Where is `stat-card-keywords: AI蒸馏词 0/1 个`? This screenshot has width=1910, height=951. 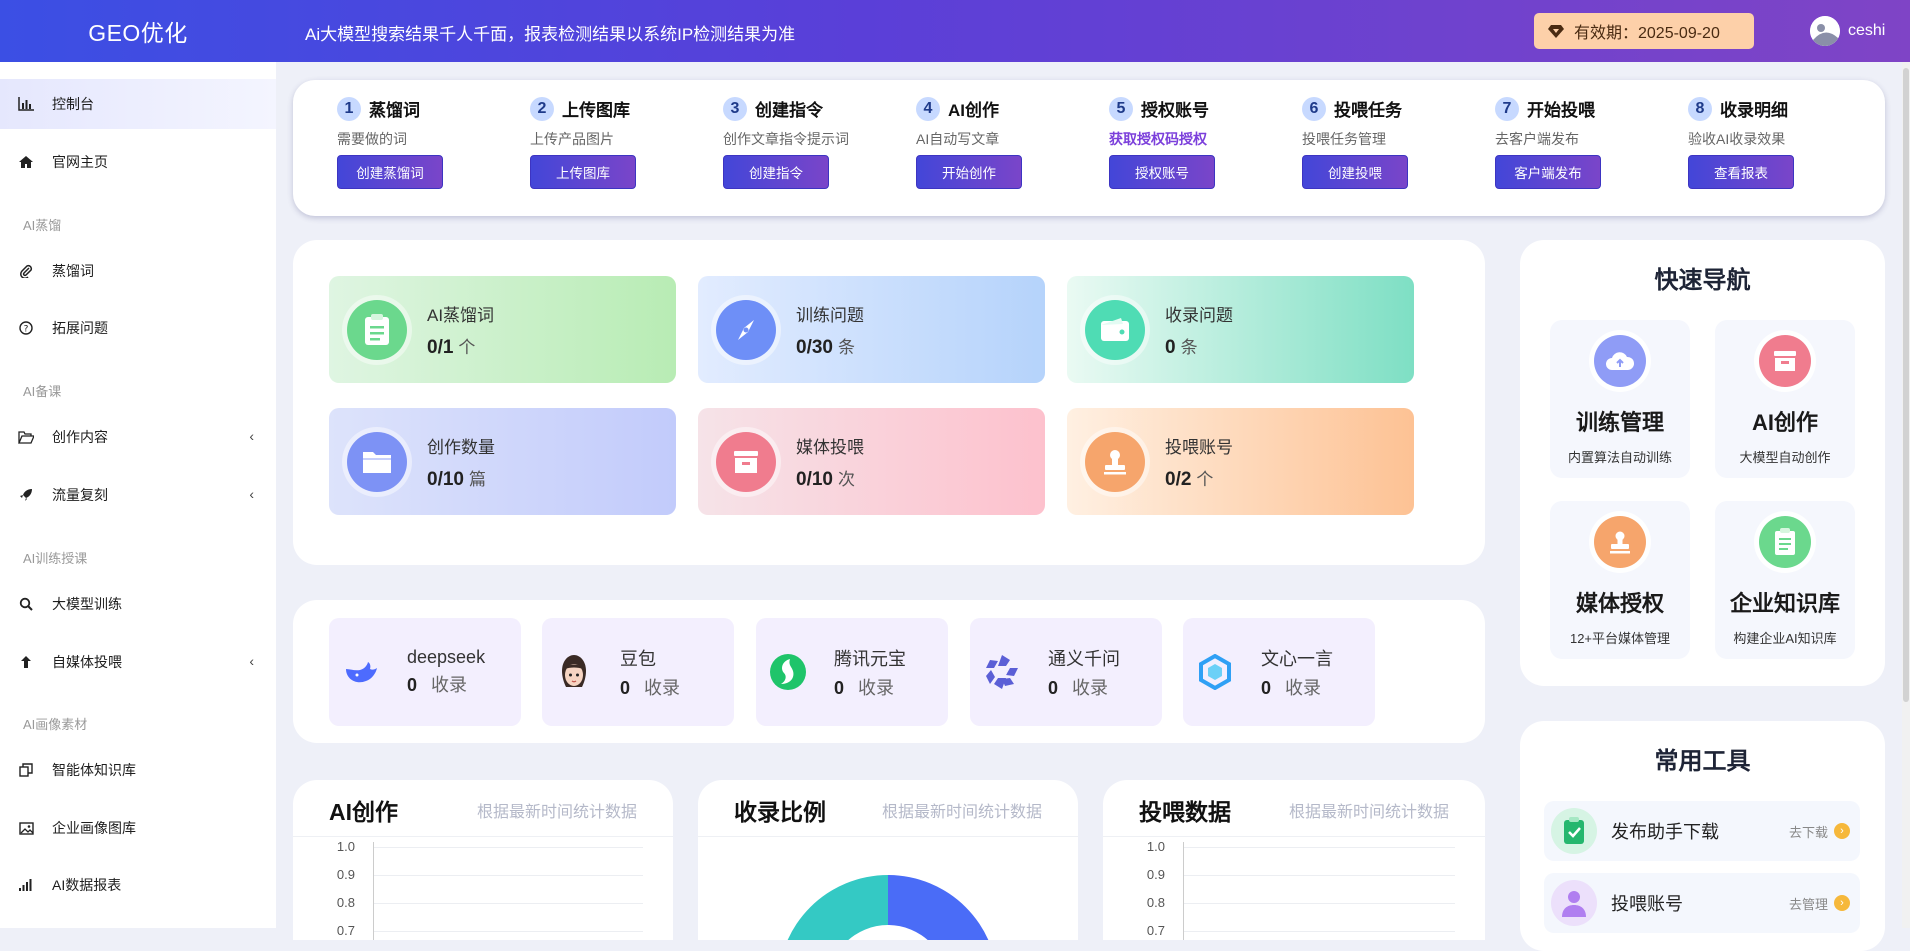 stat-card-keywords: AI蒸馏词 0/1 个 is located at coordinates (502, 329).